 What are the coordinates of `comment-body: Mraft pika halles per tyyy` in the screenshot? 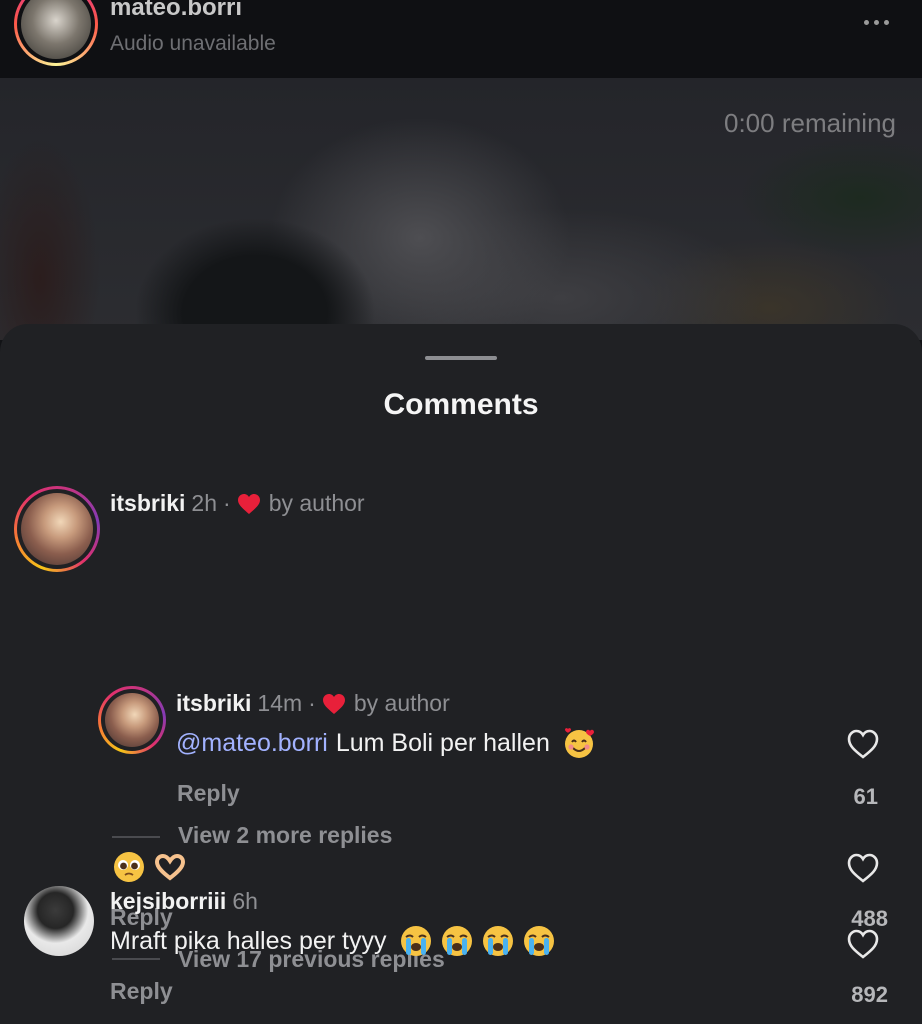 It's located at (248, 940).